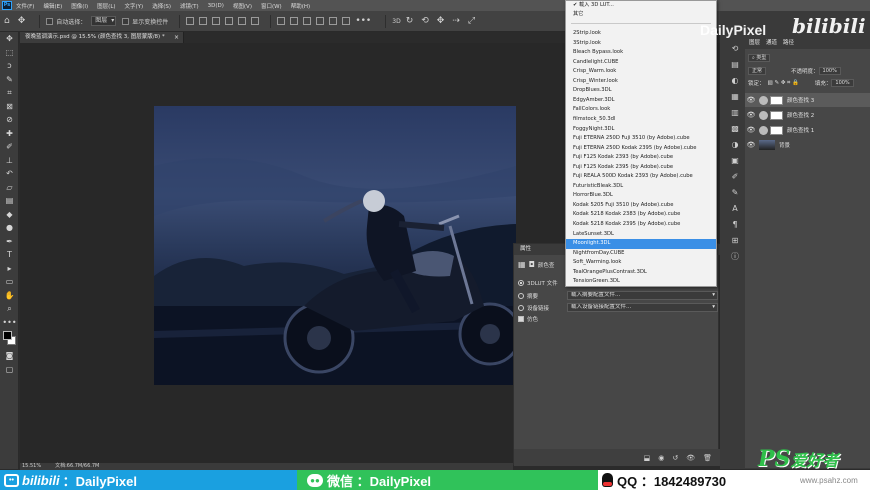 Image resolution: width=870 pixels, height=490 pixels. What do you see at coordinates (9, 80) in the screenshot?
I see `quick-select-tool-icon: ✎` at bounding box center [9, 80].